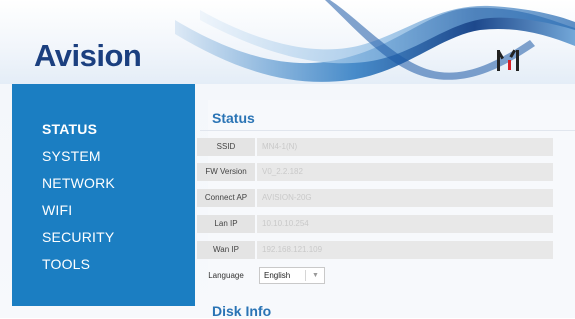 Image resolution: width=575 pixels, height=319 pixels. I want to click on ssid-label: SSID, so click(226, 147).